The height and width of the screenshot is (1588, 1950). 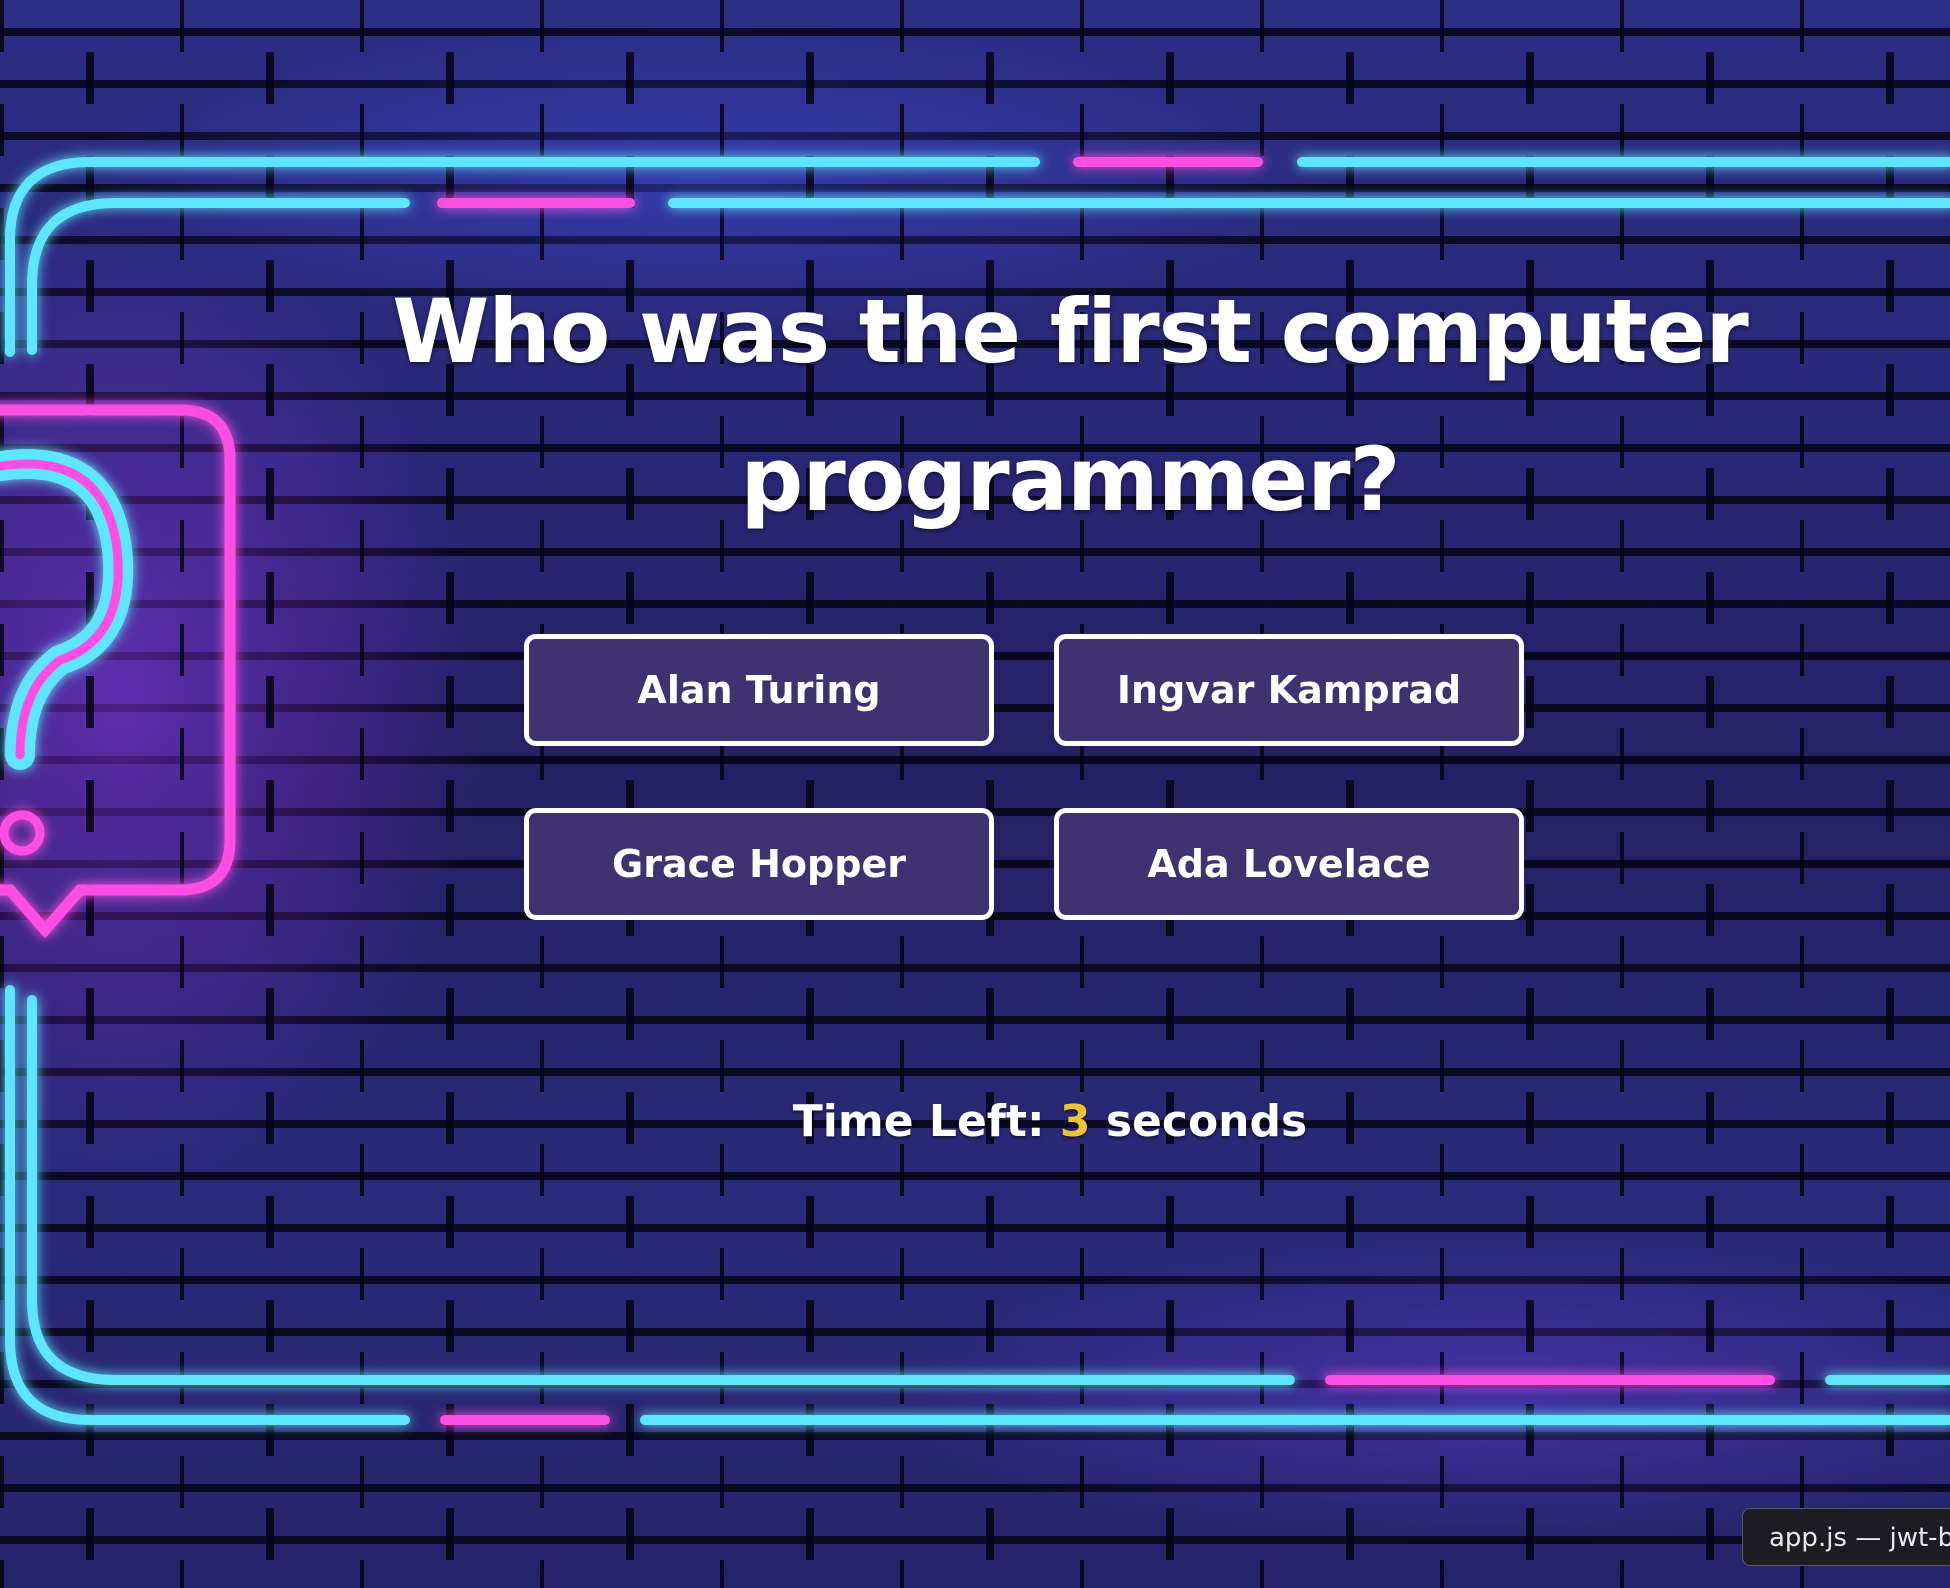 What do you see at coordinates (1289, 864) in the screenshot?
I see `answer-button-ada-lovelace: Ada Lovelace` at bounding box center [1289, 864].